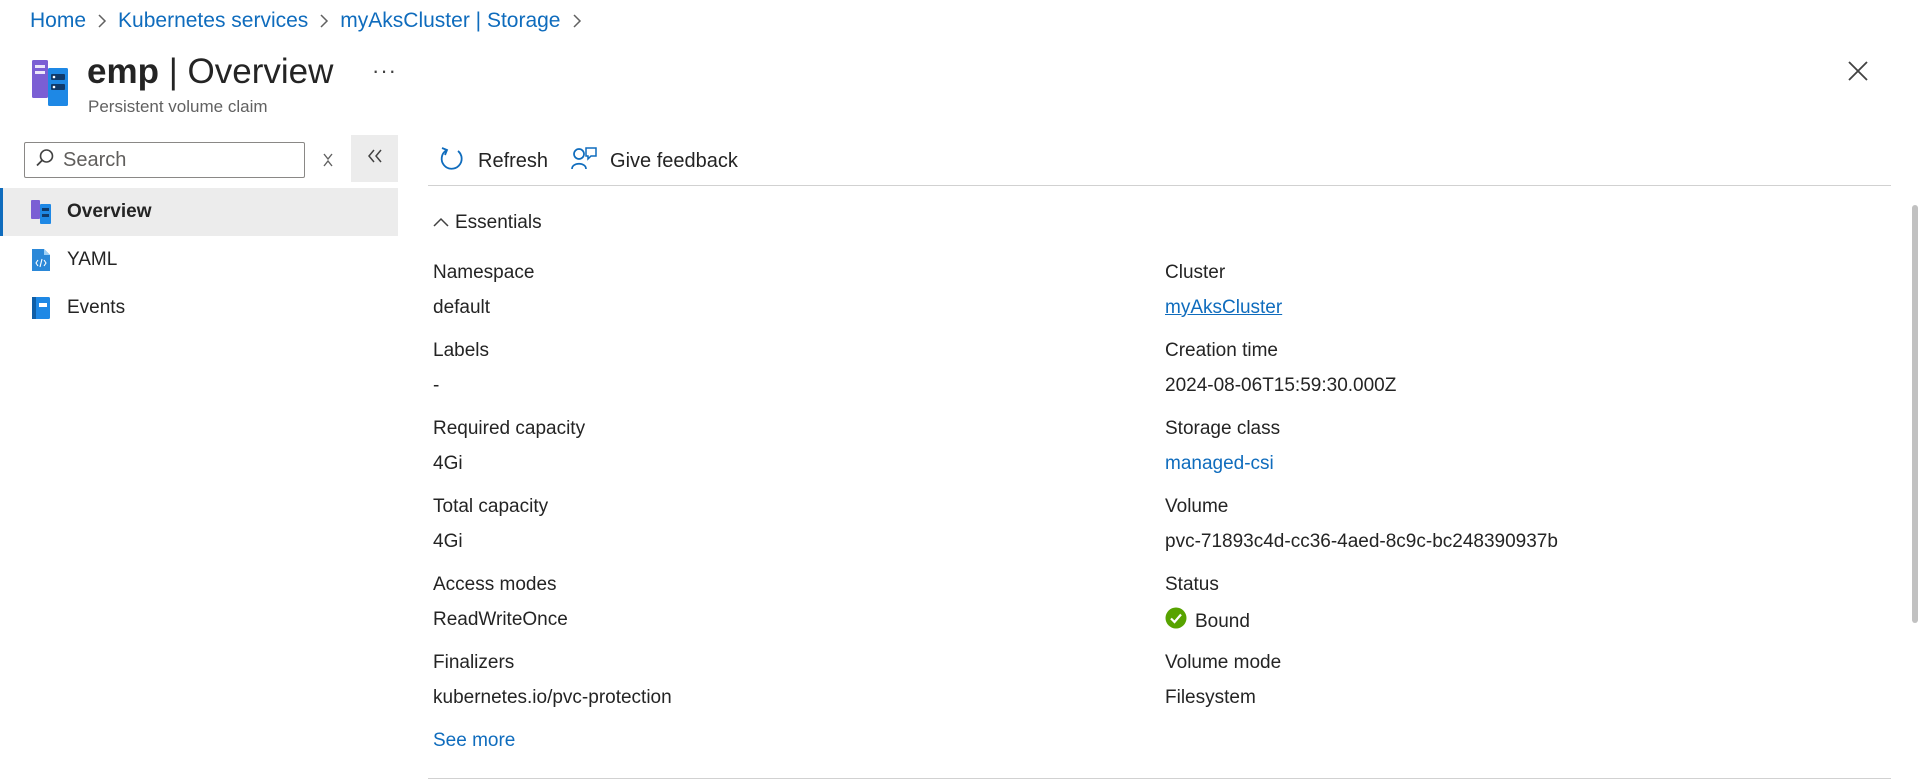  I want to click on property-cluster: Cluster myAksCluster, so click(1361, 299).